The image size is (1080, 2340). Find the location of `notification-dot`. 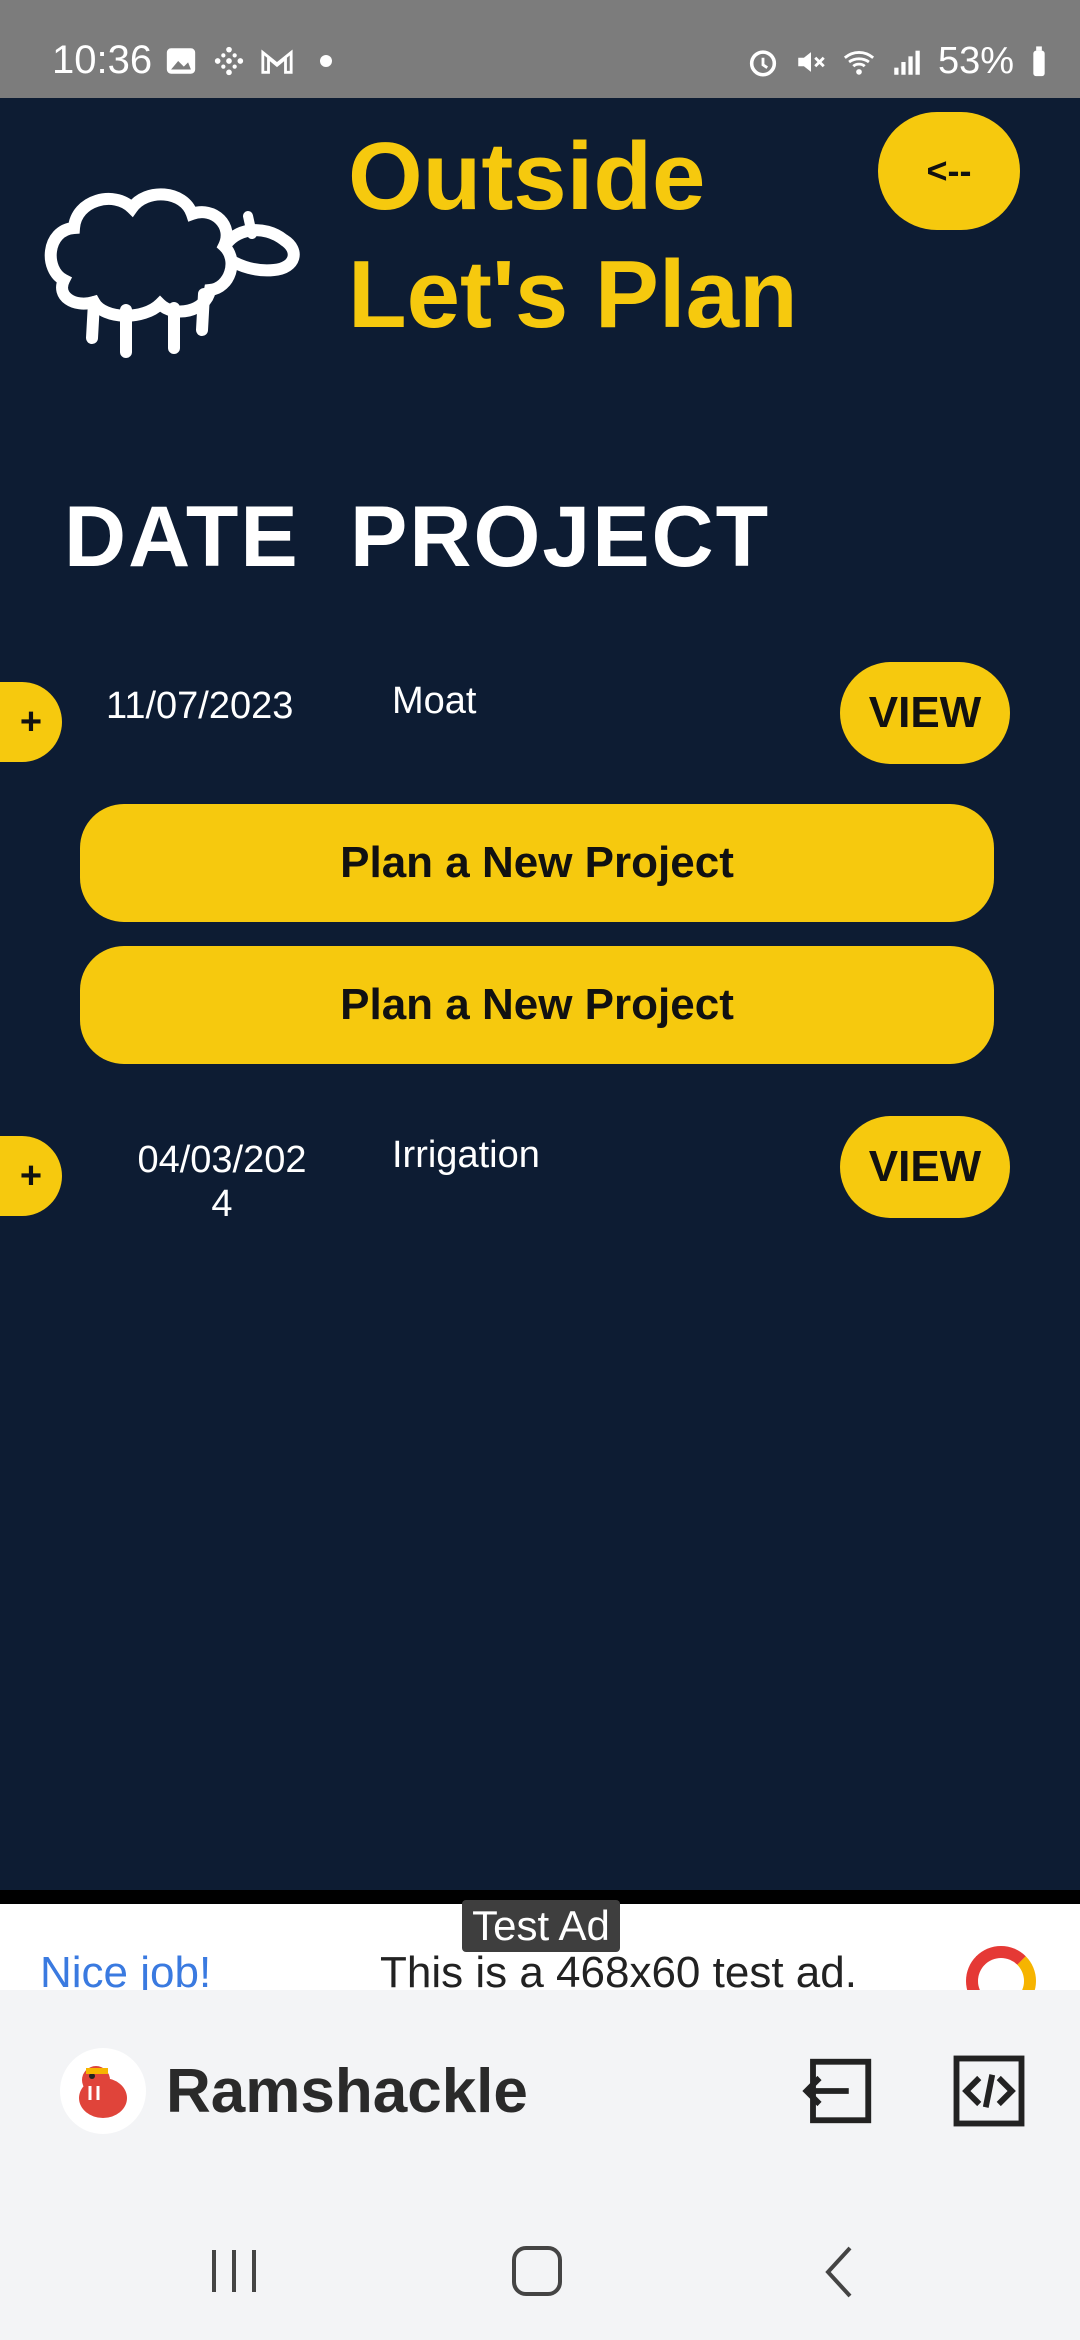

notification-dot is located at coordinates (326, 61).